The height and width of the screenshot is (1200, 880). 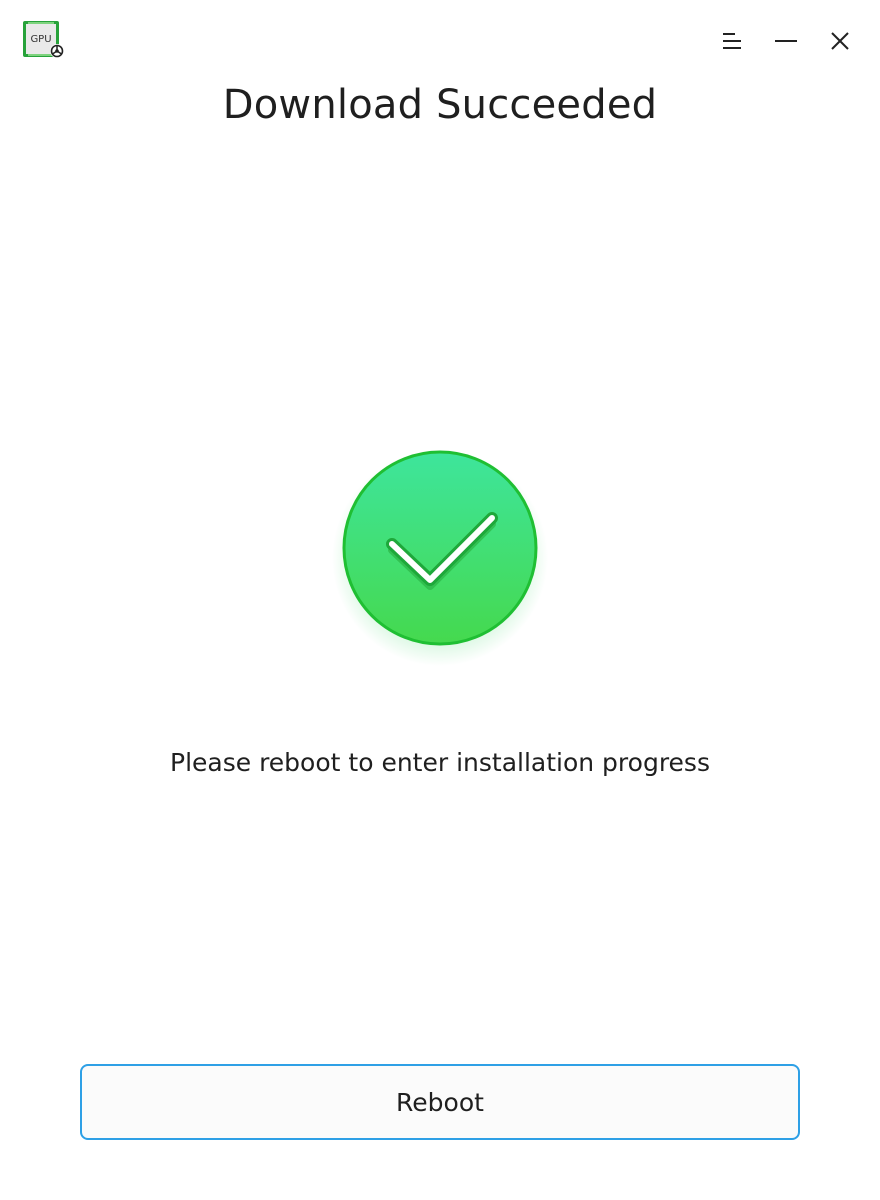 I want to click on minimize-icon, so click(x=786, y=41).